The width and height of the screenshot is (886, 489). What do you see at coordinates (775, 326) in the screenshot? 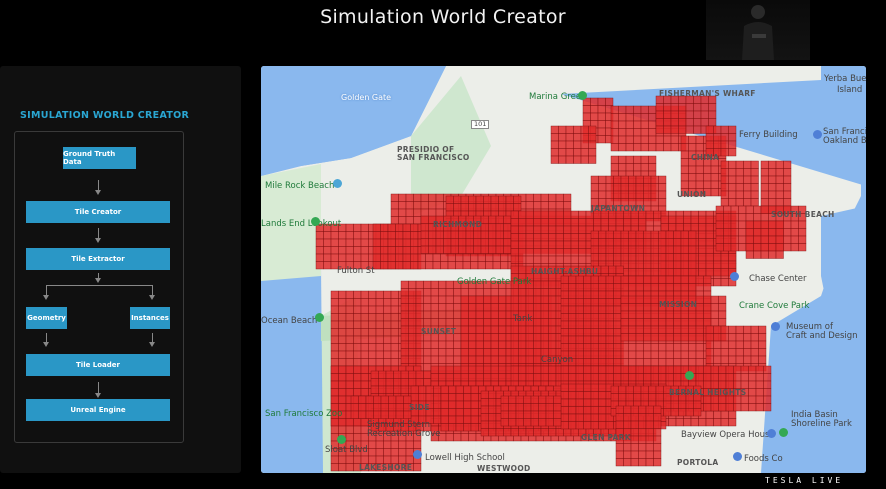
I see `museum-pin-icon` at bounding box center [775, 326].